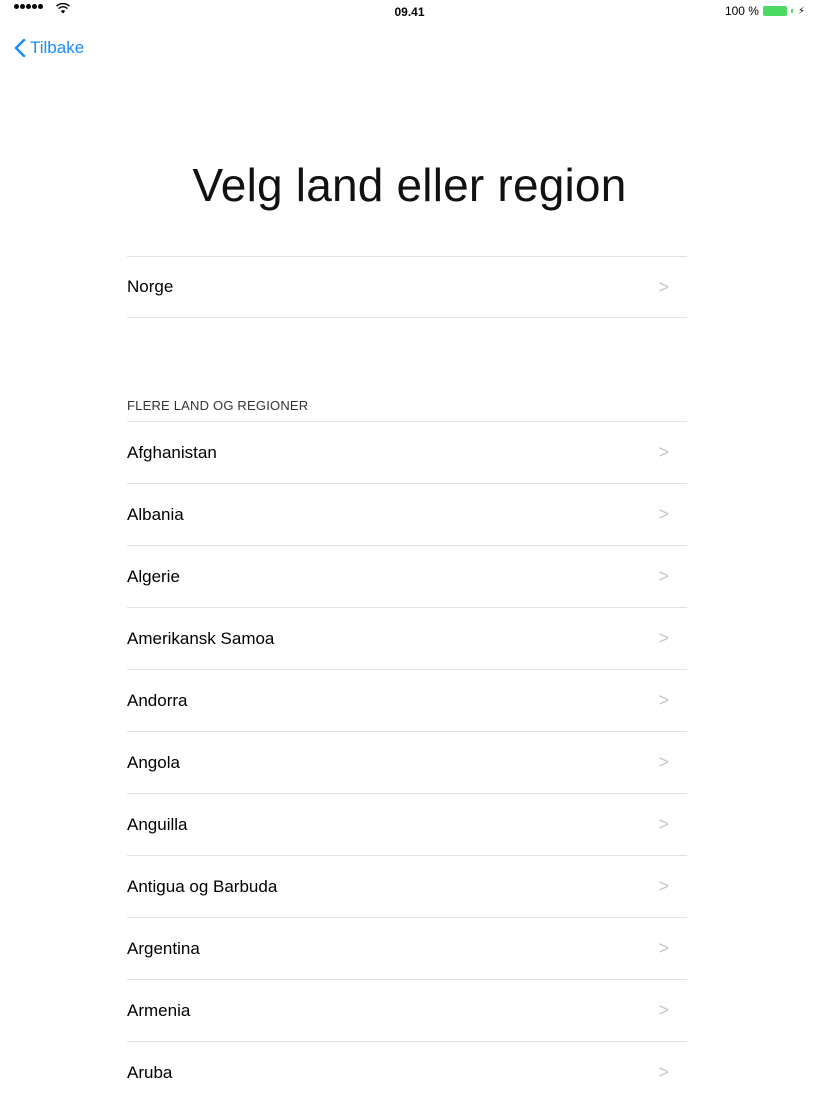 The image size is (819, 1103). What do you see at coordinates (172, 452) in the screenshot?
I see `list-item-label: Afghanistan` at bounding box center [172, 452].